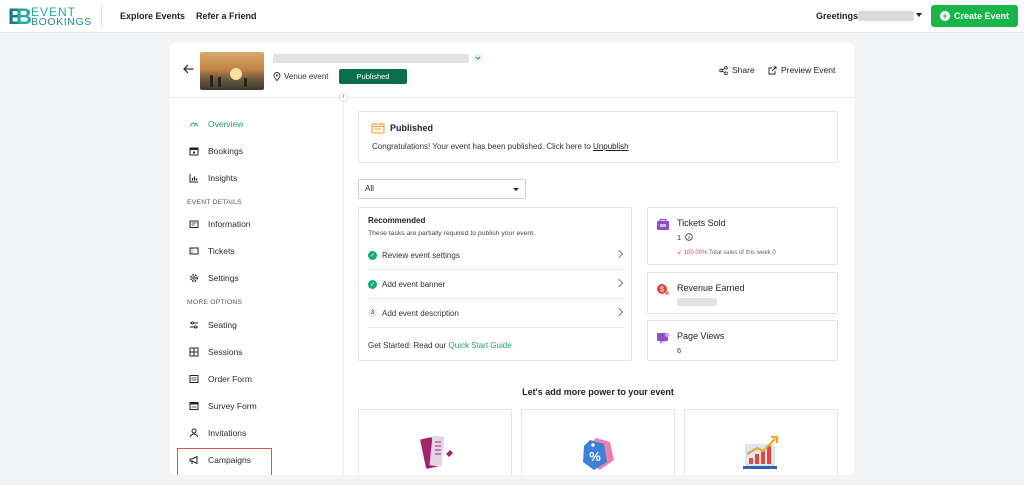 Image resolution: width=1024 pixels, height=485 pixels. I want to click on divider, so click(101, 16).